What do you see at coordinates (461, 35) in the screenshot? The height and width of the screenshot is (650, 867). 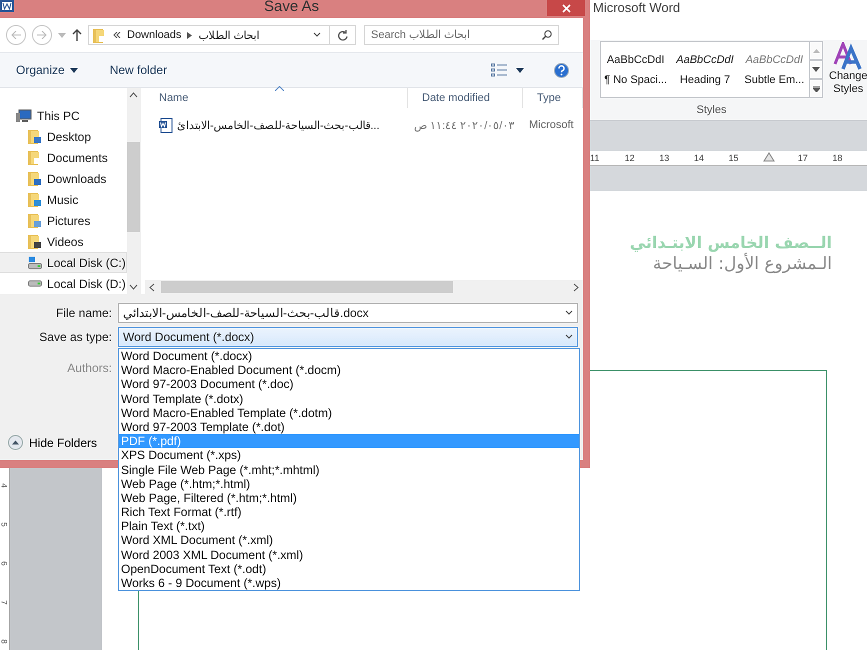 I see `search-field: Search ابحاث الطلاب` at bounding box center [461, 35].